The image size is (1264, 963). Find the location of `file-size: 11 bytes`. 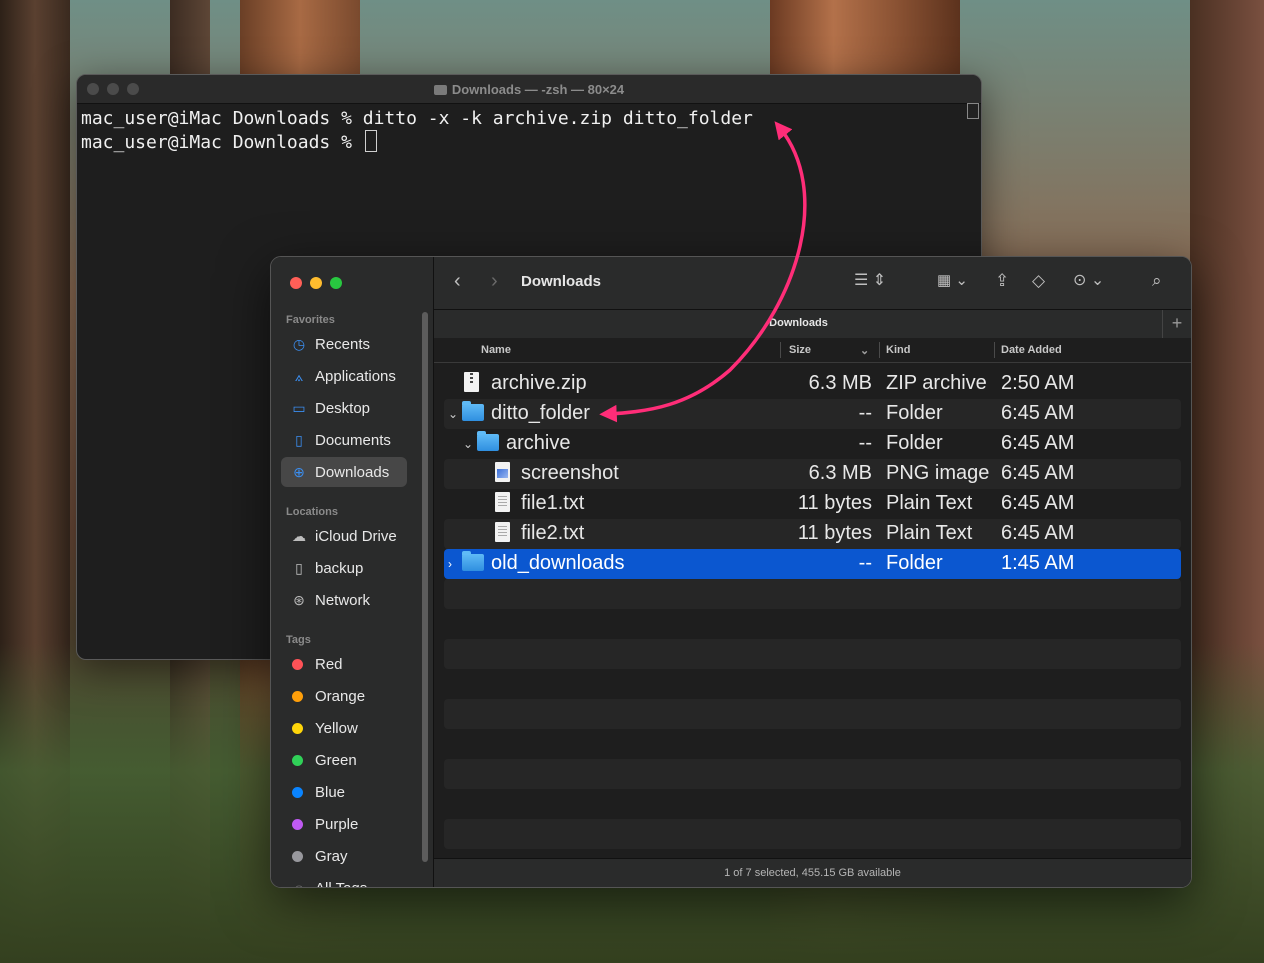

file-size: 11 bytes is located at coordinates (834, 533).